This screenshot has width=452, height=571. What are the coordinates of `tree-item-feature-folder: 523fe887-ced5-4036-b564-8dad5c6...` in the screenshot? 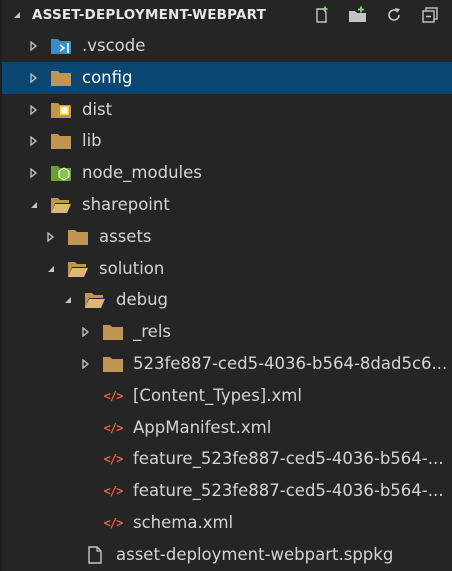 It's located at (227, 364).